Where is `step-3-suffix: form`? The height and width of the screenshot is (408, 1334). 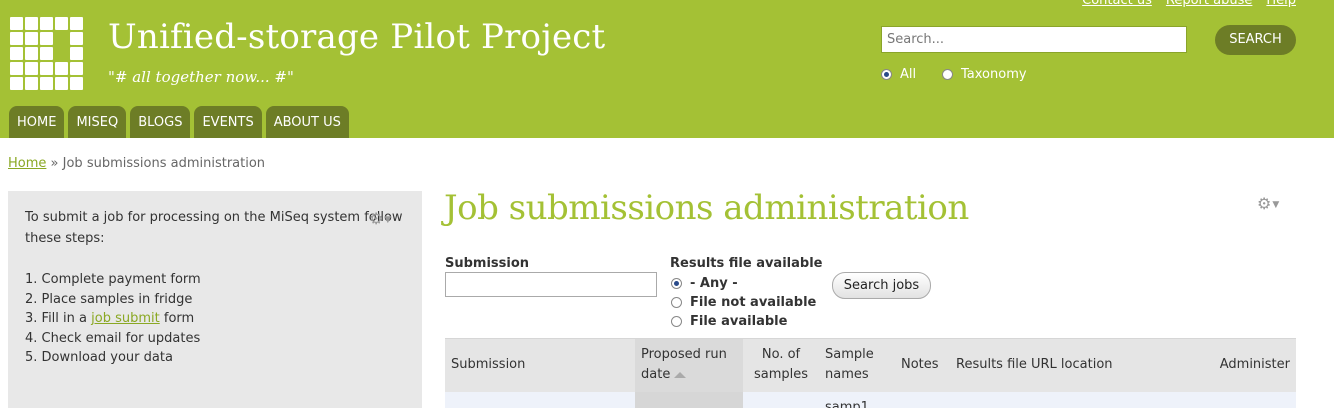
step-3-suffix: form is located at coordinates (179, 318).